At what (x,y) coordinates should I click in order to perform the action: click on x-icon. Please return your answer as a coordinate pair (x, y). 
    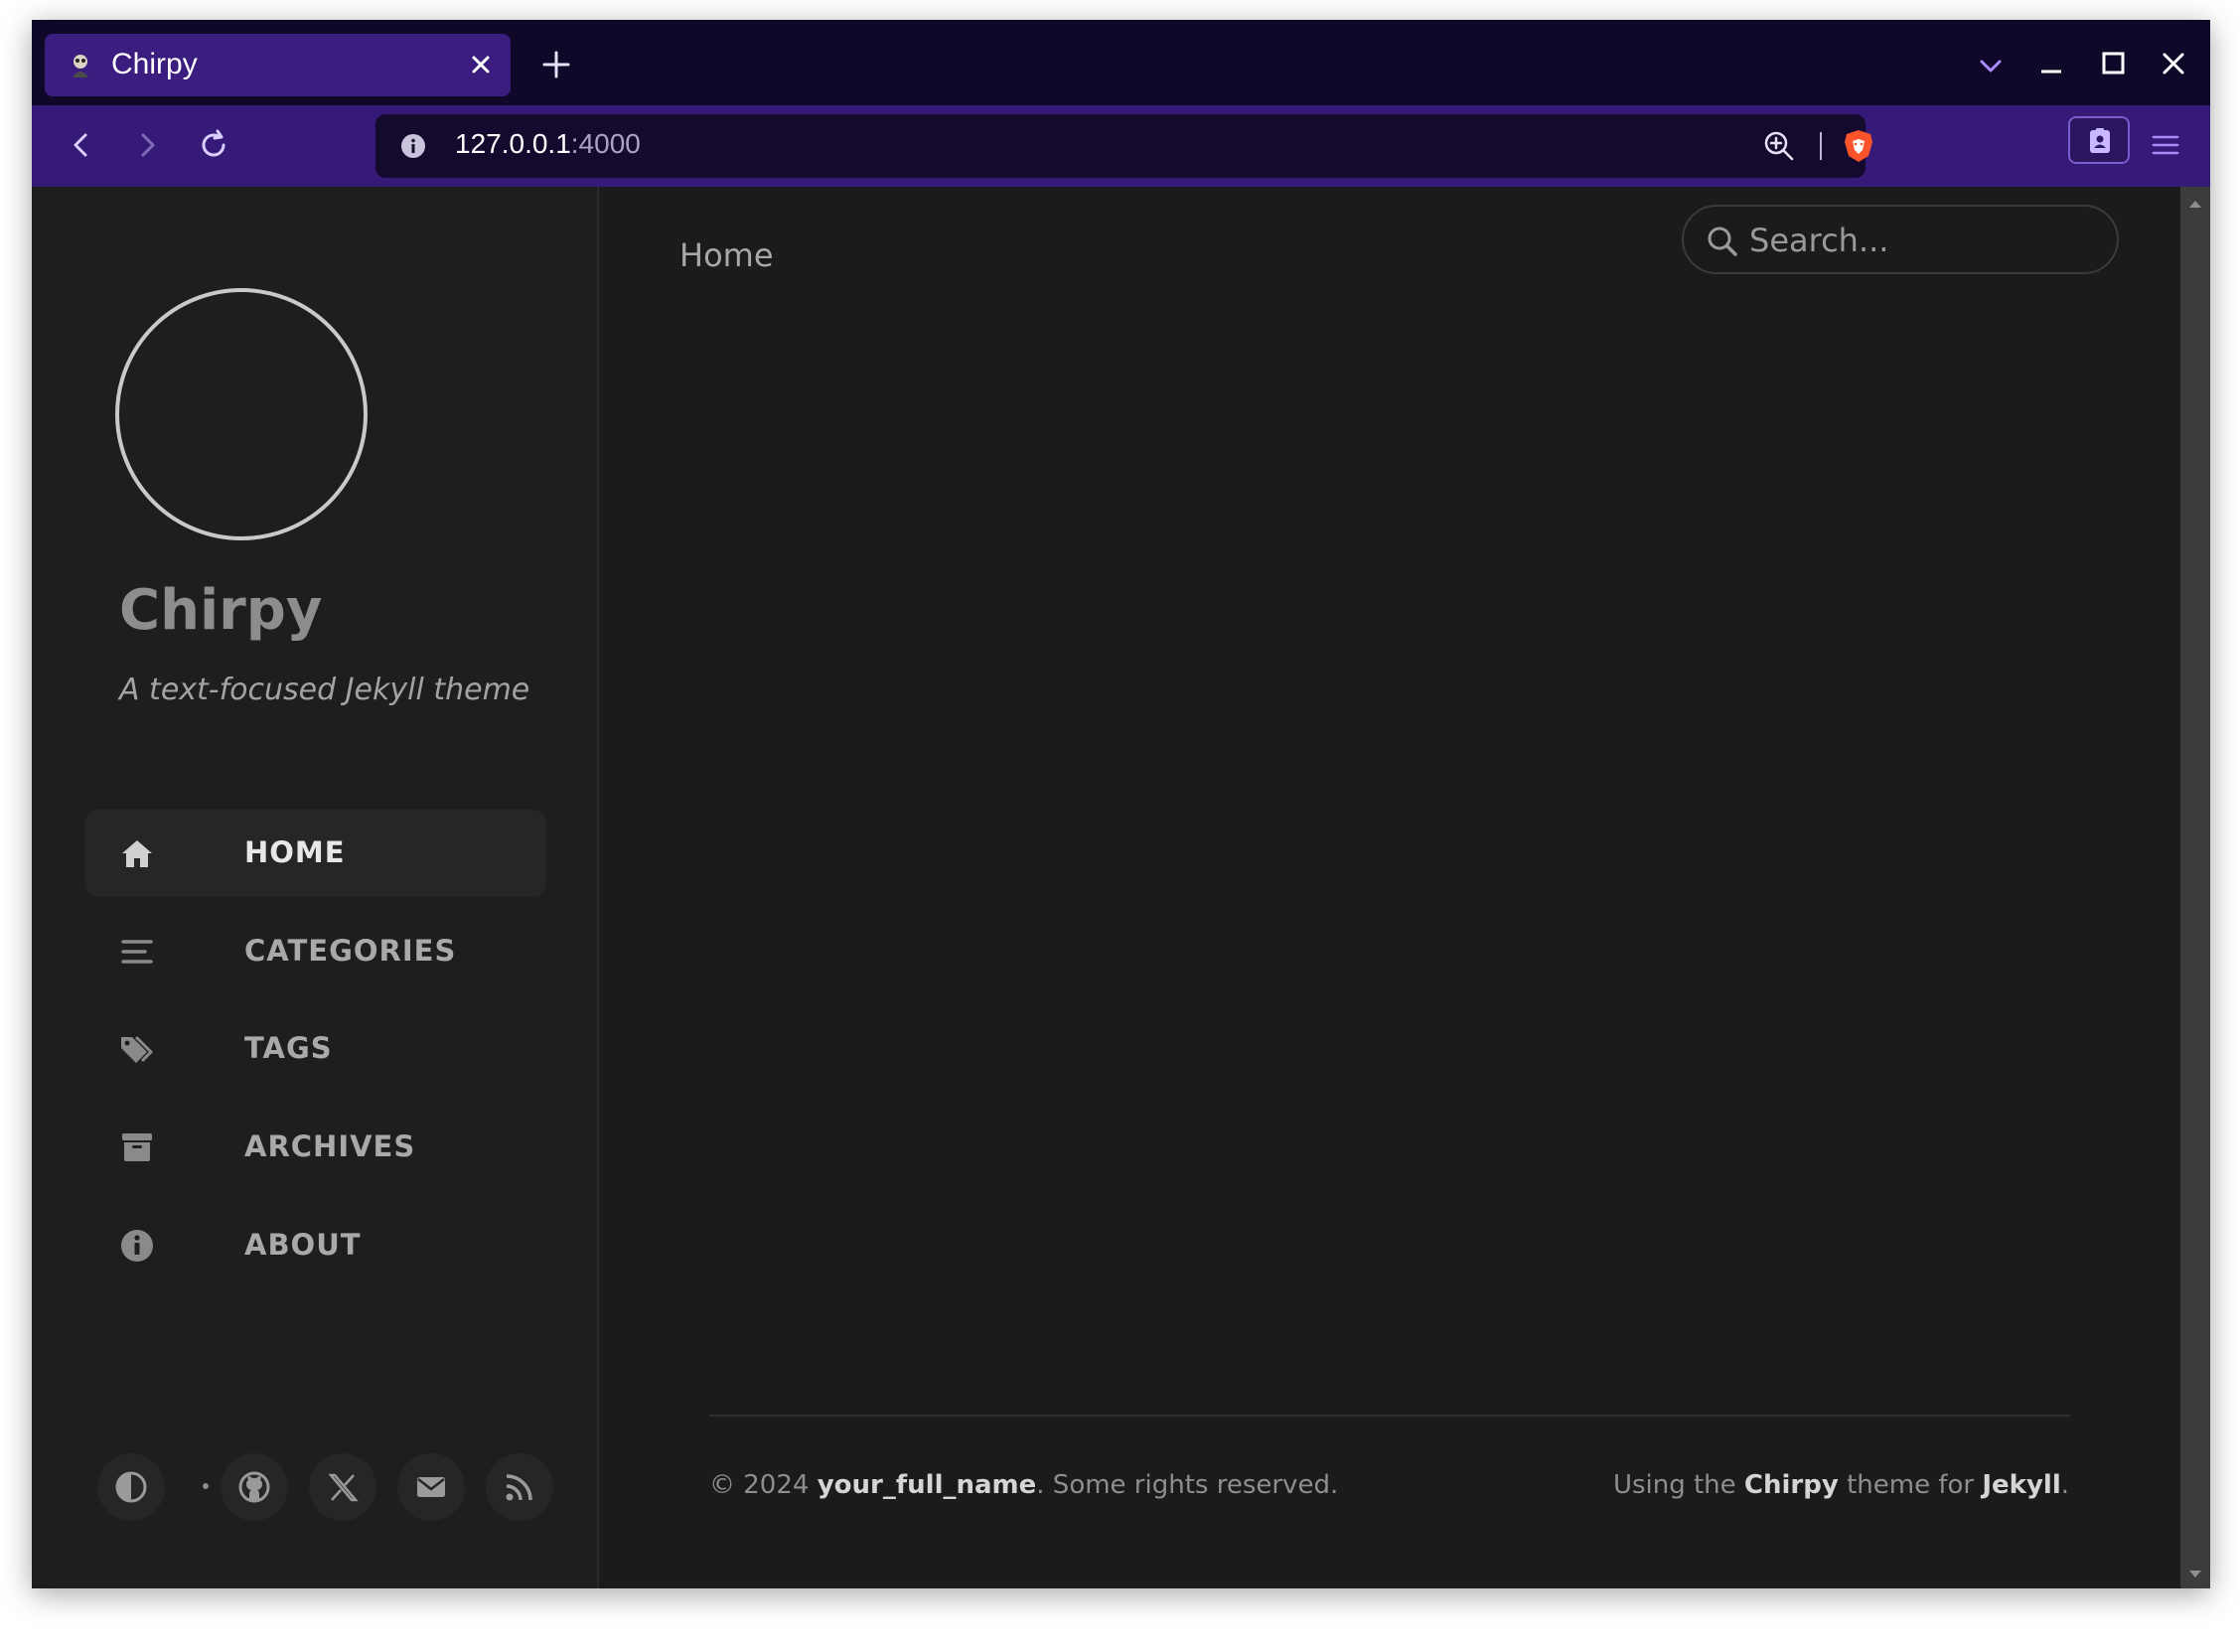
    Looking at the image, I should click on (343, 1487).